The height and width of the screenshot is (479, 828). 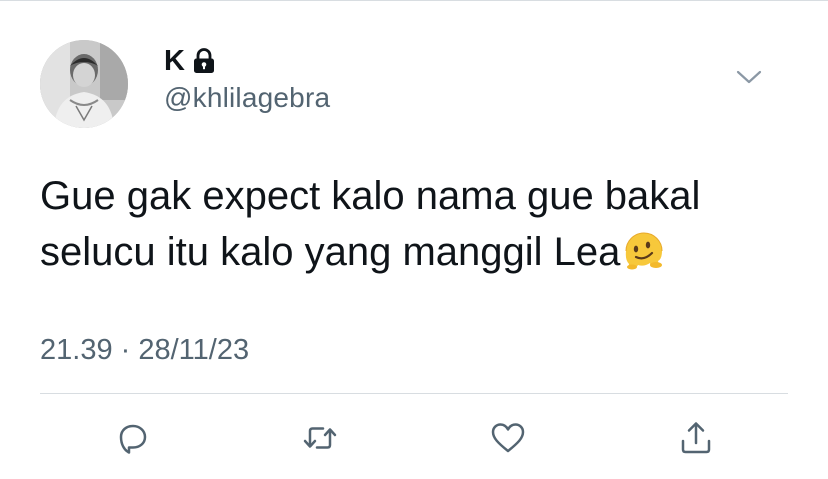 What do you see at coordinates (644, 251) in the screenshot?
I see `melting-face-emoji-icon` at bounding box center [644, 251].